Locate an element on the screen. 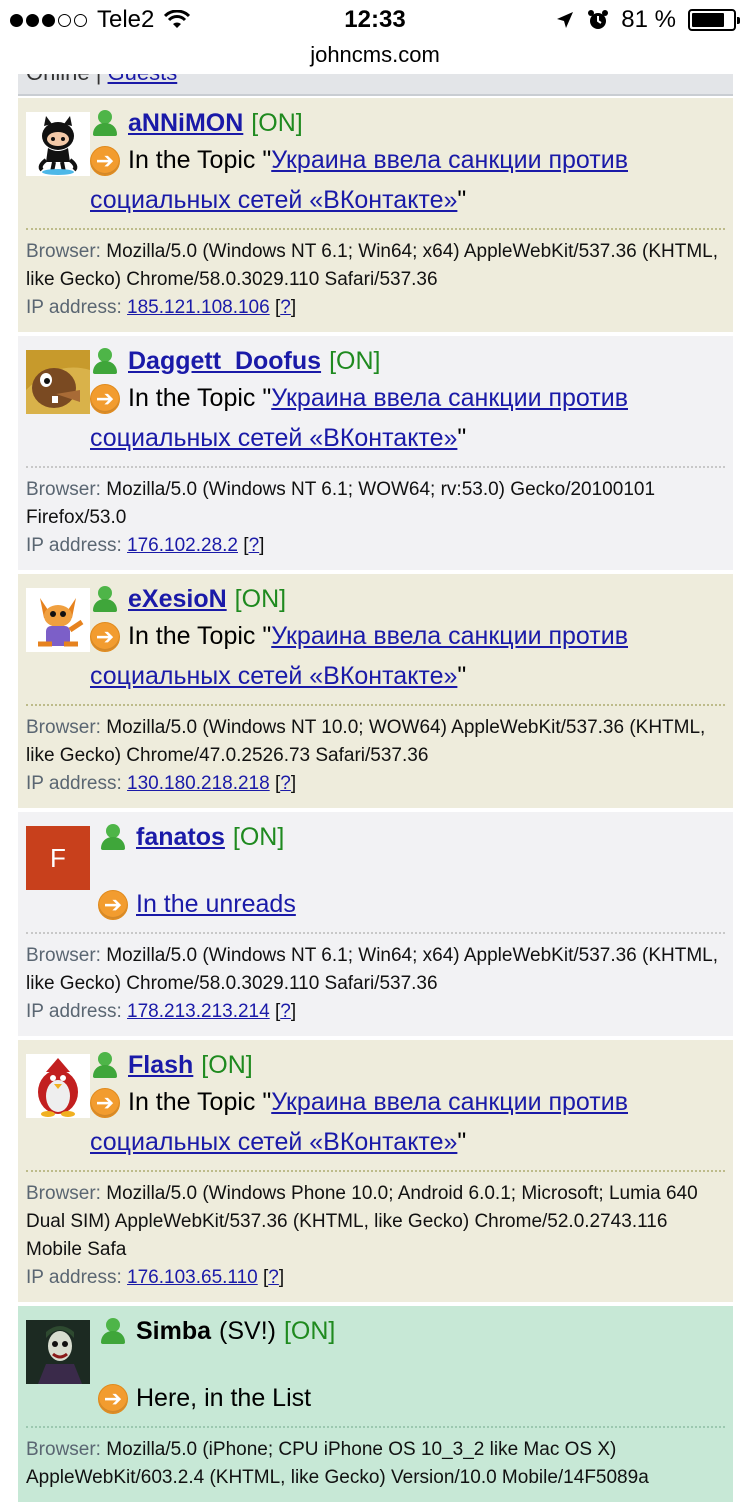 The height and width of the screenshot is (1506, 750). user-location: ➔ In the unreads is located at coordinates (411, 904).